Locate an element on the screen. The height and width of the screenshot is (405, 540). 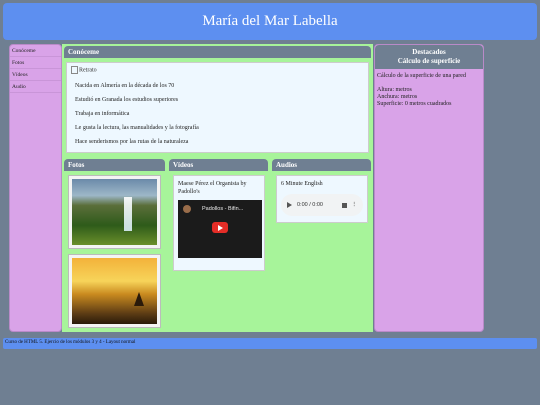
about-line: Trabaja en informática is located at coordinates (102, 114).